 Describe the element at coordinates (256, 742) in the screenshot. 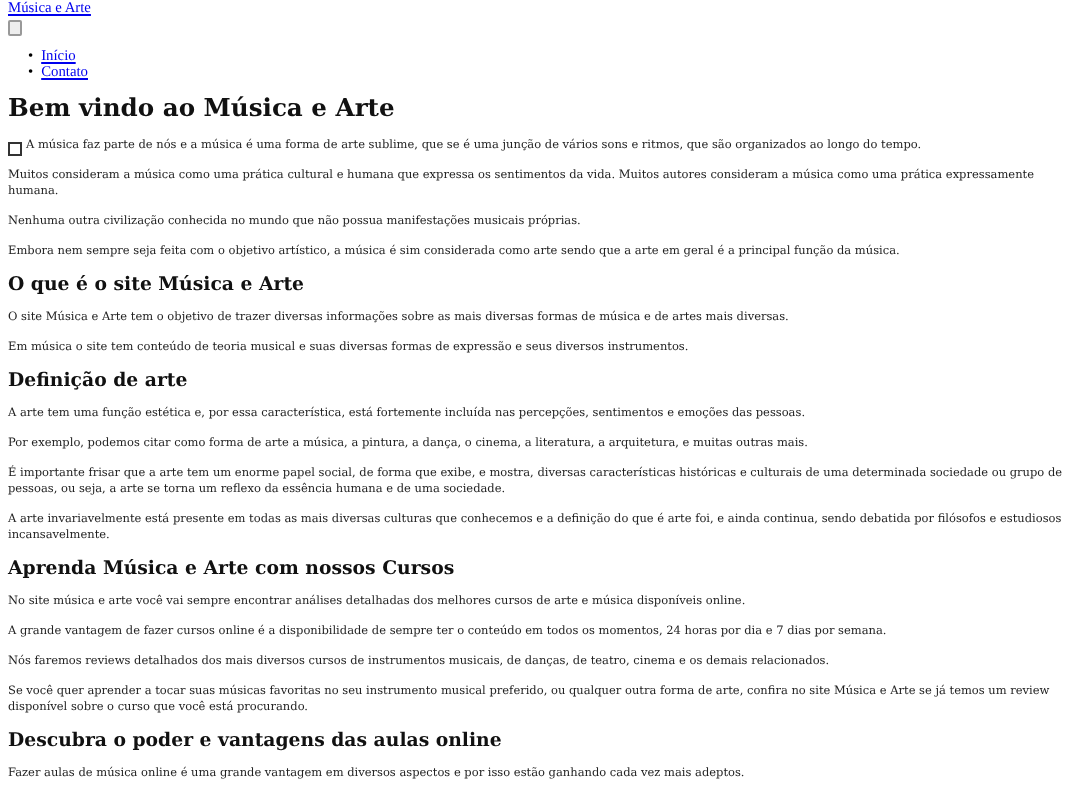

I see `section-heading: Descubra o poder e vantagens das aulas online` at that location.